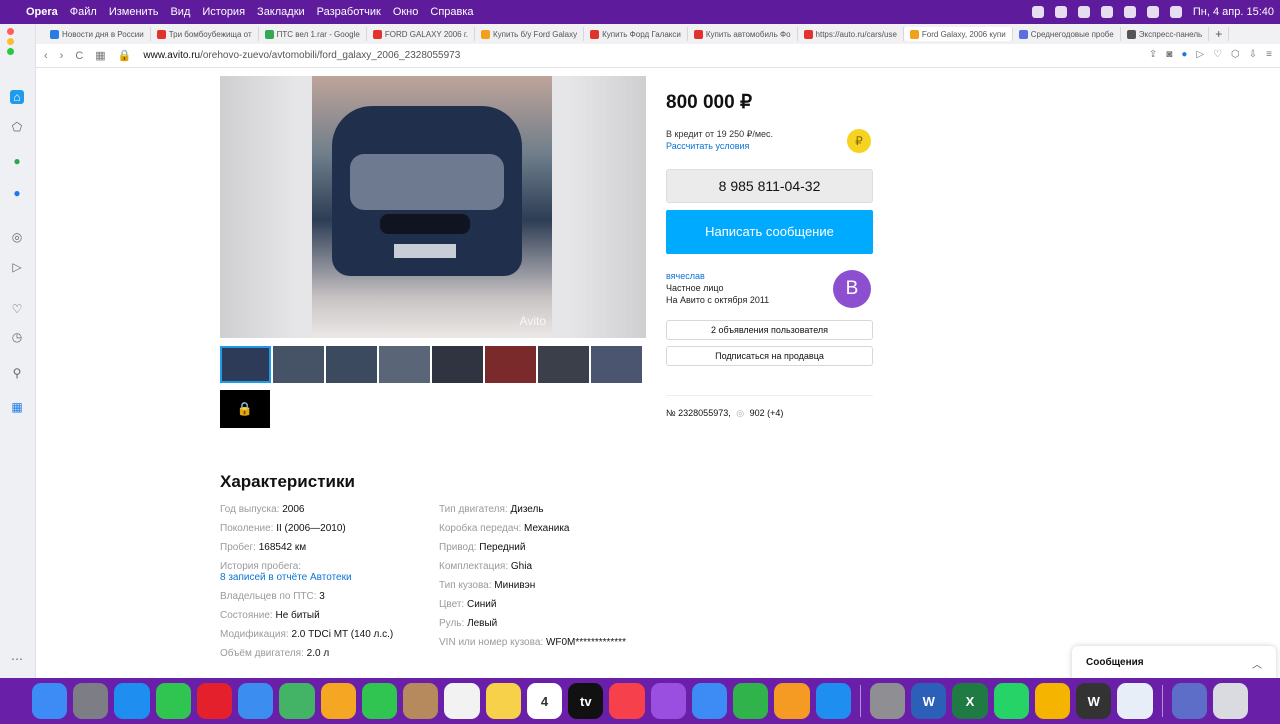  Describe the element at coordinates (91, 701) in the screenshot. I see `launchpad-icon` at that location.